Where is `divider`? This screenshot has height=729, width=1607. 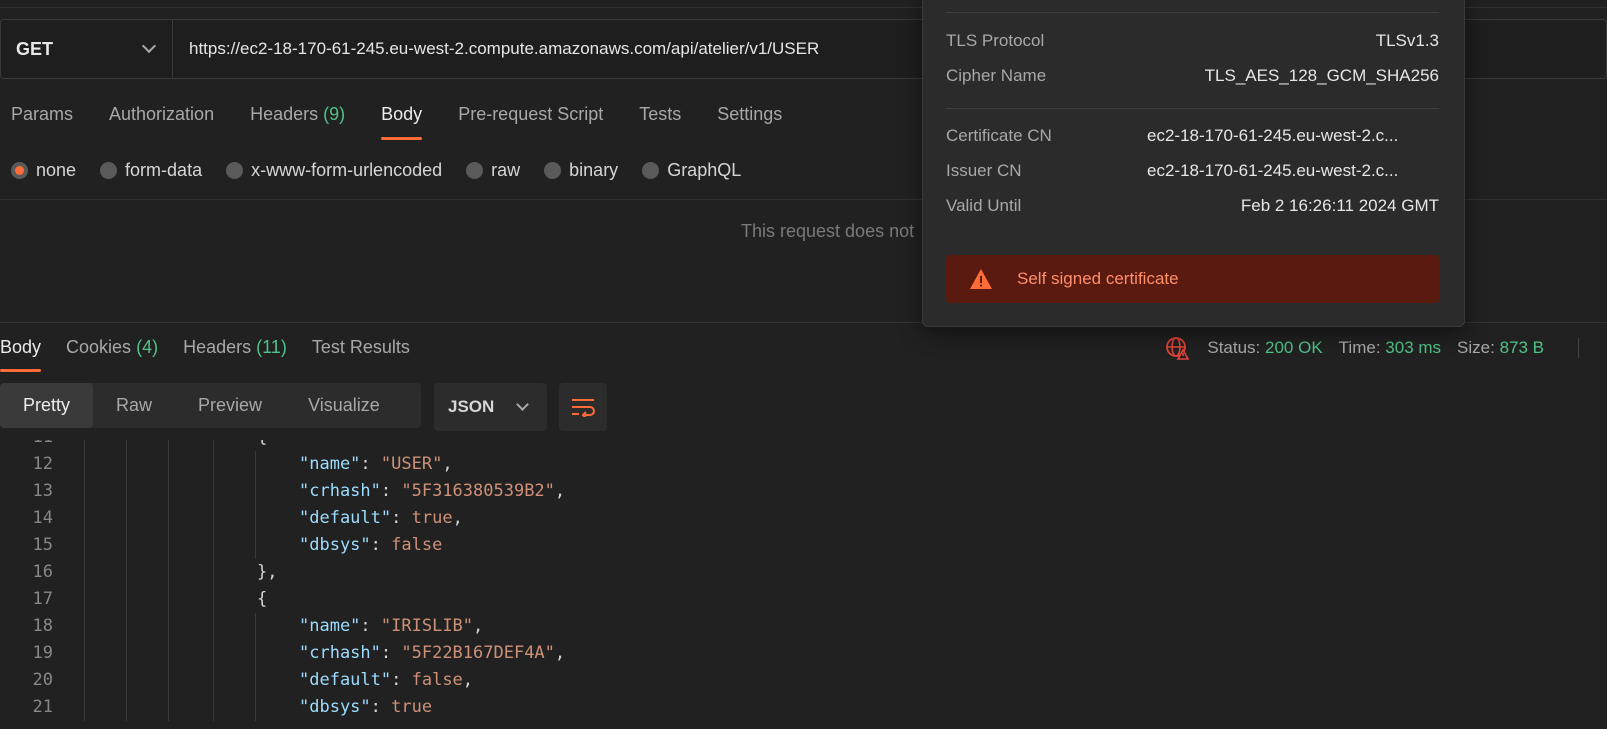
divider is located at coordinates (1192, 12).